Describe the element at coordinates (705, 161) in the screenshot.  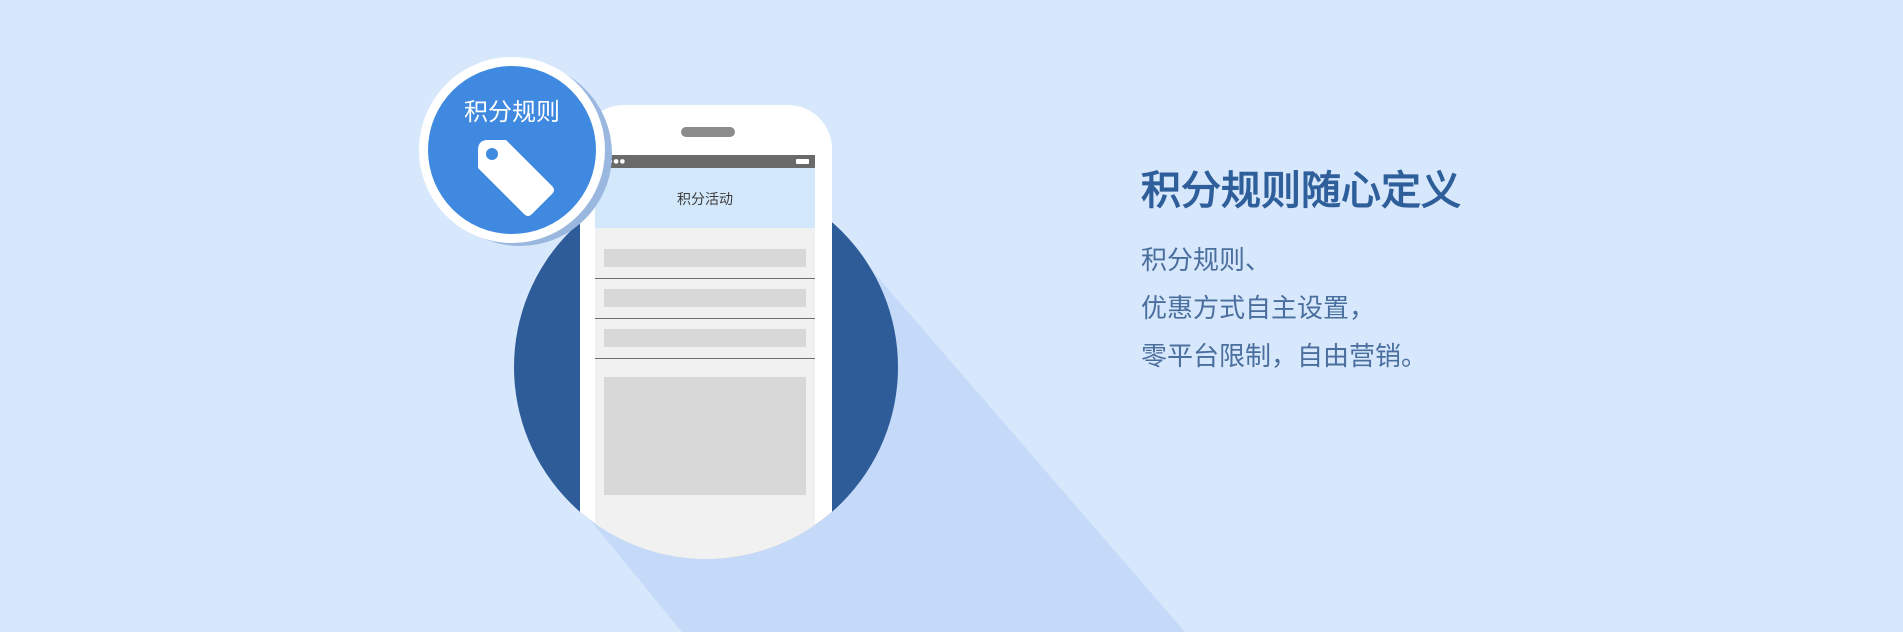
I see `status-bar: ●●●●` at that location.